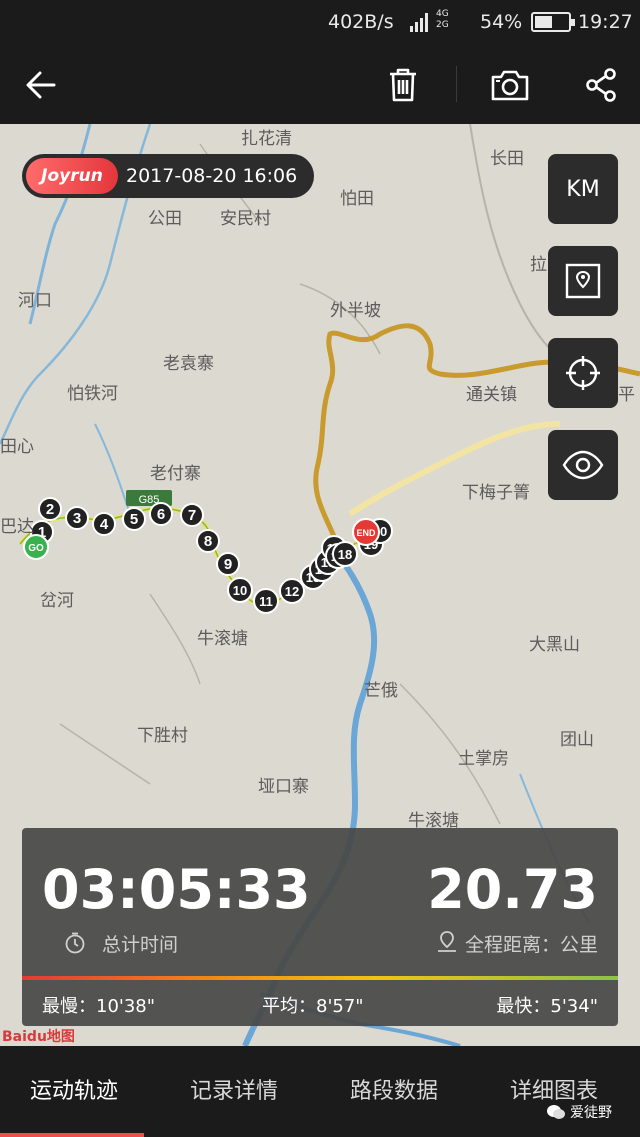 The width and height of the screenshot is (640, 1137). What do you see at coordinates (538, 265) in the screenshot?
I see `place-label: 拉` at bounding box center [538, 265].